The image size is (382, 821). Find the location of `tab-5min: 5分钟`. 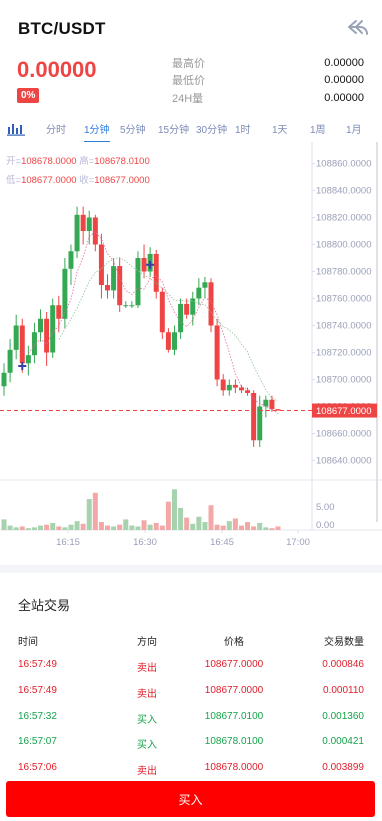

tab-5min: 5分钟 is located at coordinates (133, 128).